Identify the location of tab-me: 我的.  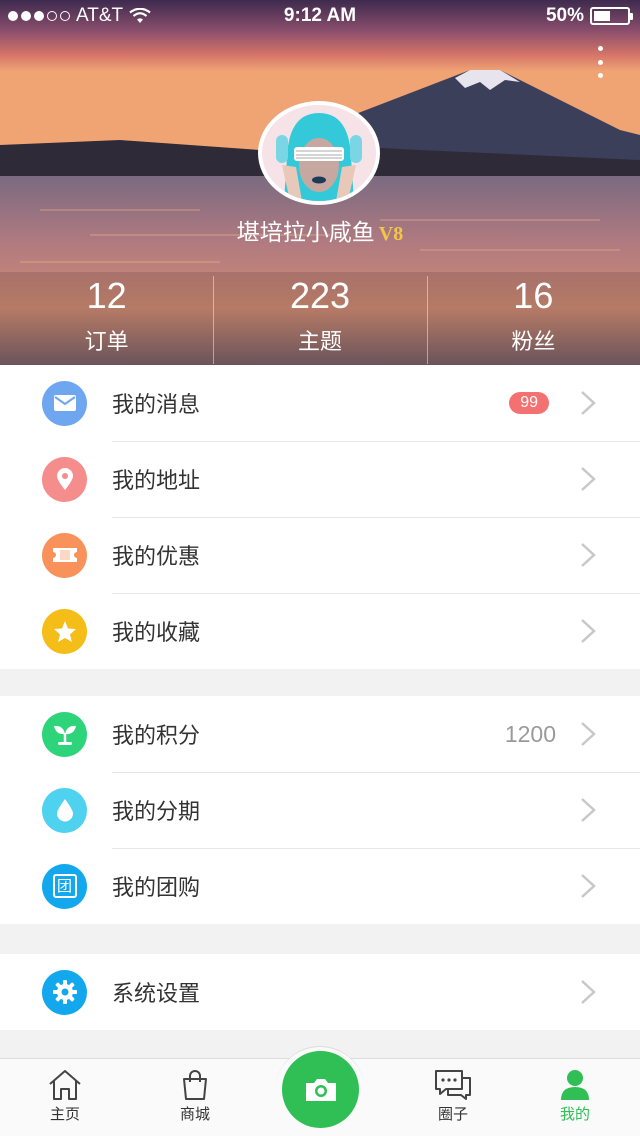
(575, 1097).